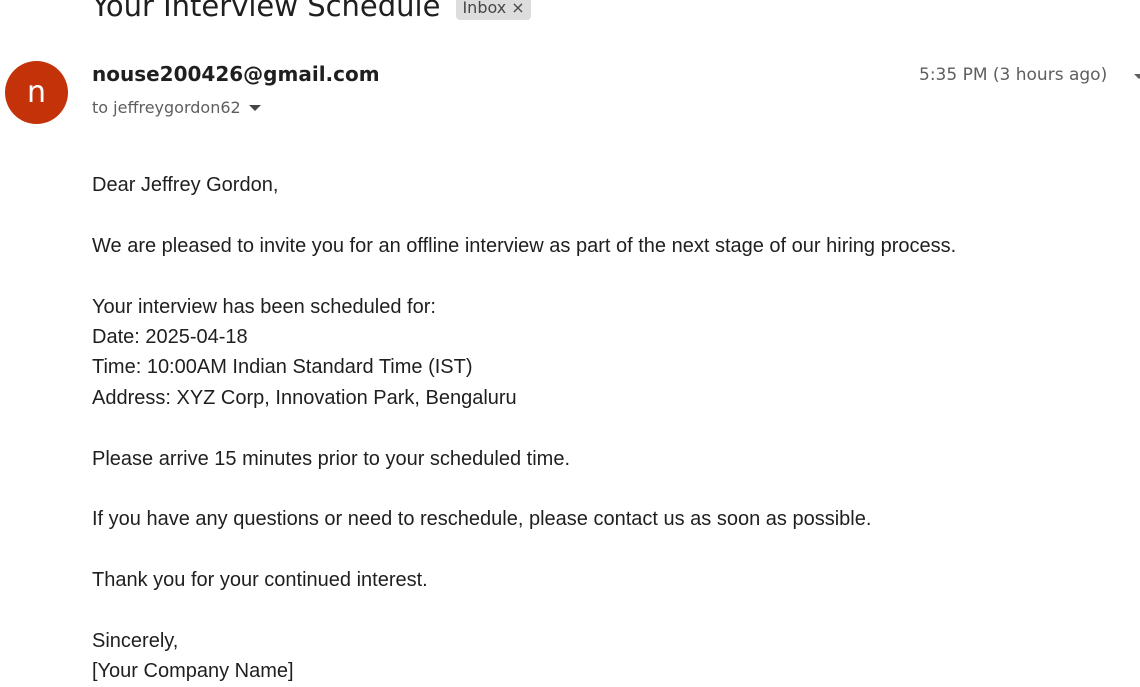  Describe the element at coordinates (135, 640) in the screenshot. I see `body-line: Sincerely,` at that location.